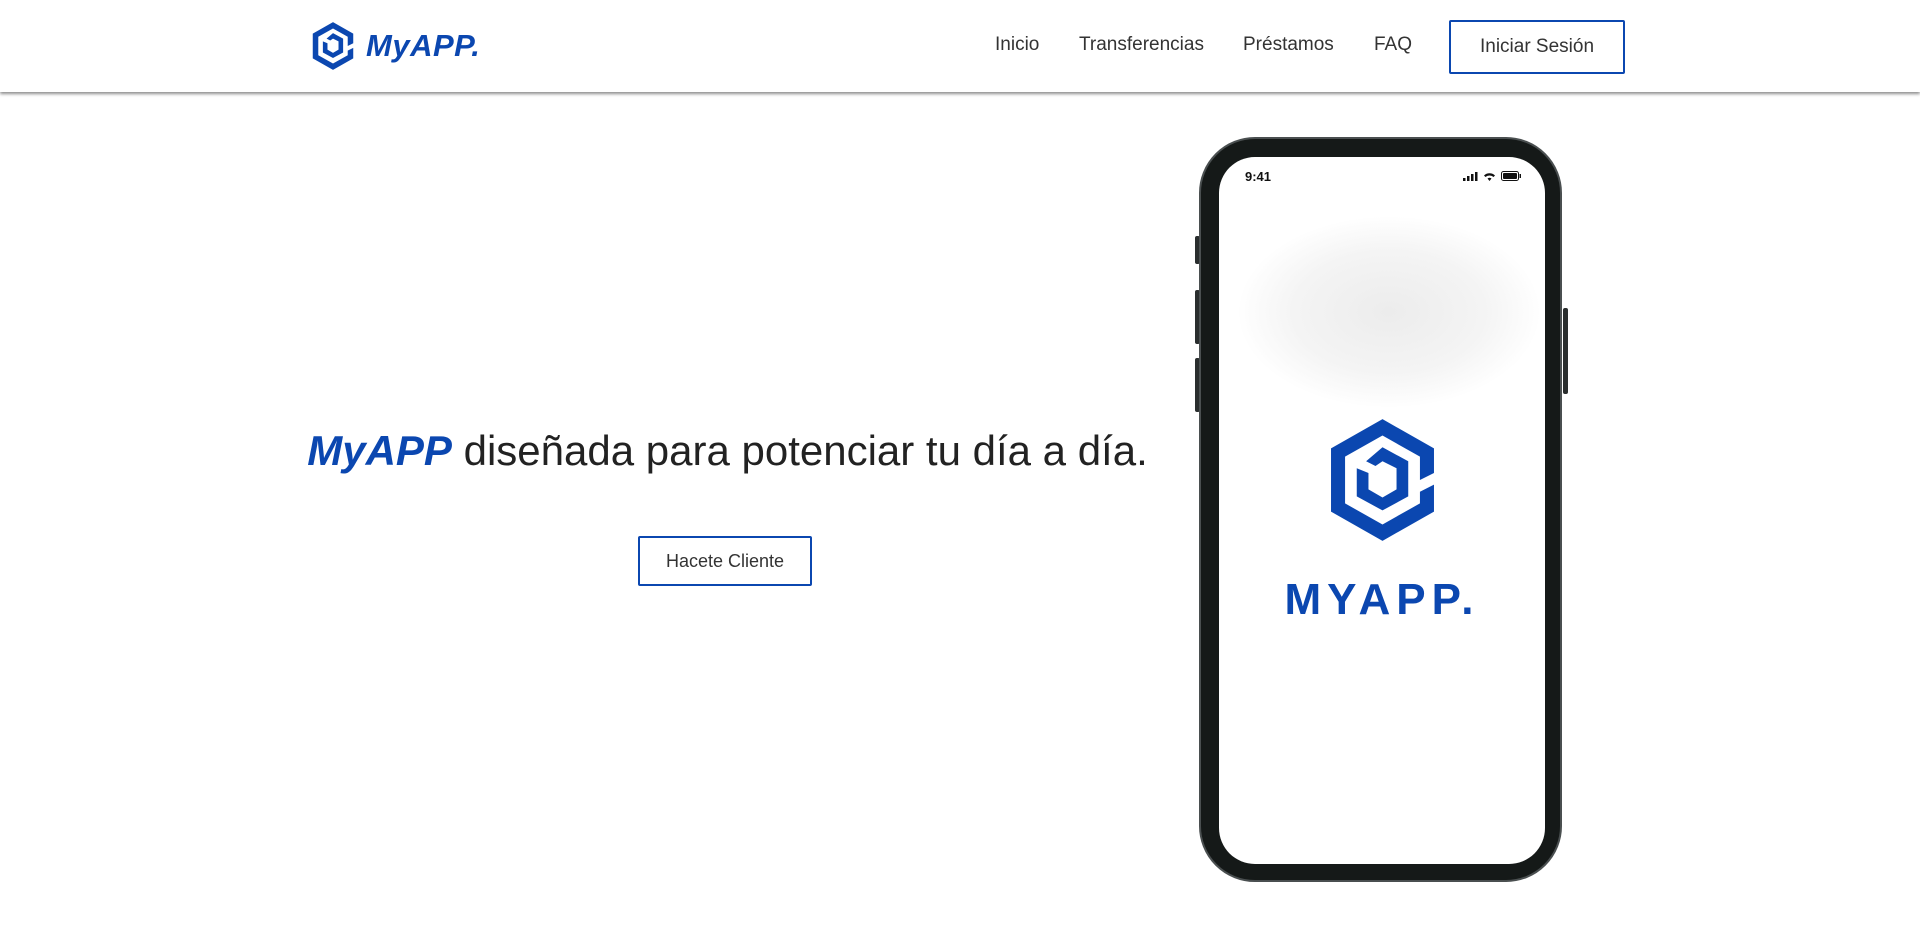  I want to click on hero-heading-text: diseñada para potenciar tu día a día., so click(799, 450).